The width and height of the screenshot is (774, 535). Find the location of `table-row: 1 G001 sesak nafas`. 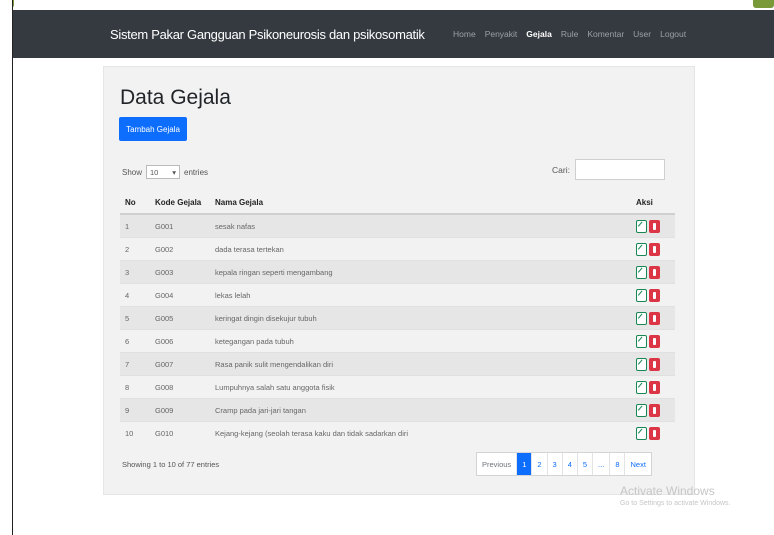

table-row: 1 G001 sesak nafas is located at coordinates (397, 225).